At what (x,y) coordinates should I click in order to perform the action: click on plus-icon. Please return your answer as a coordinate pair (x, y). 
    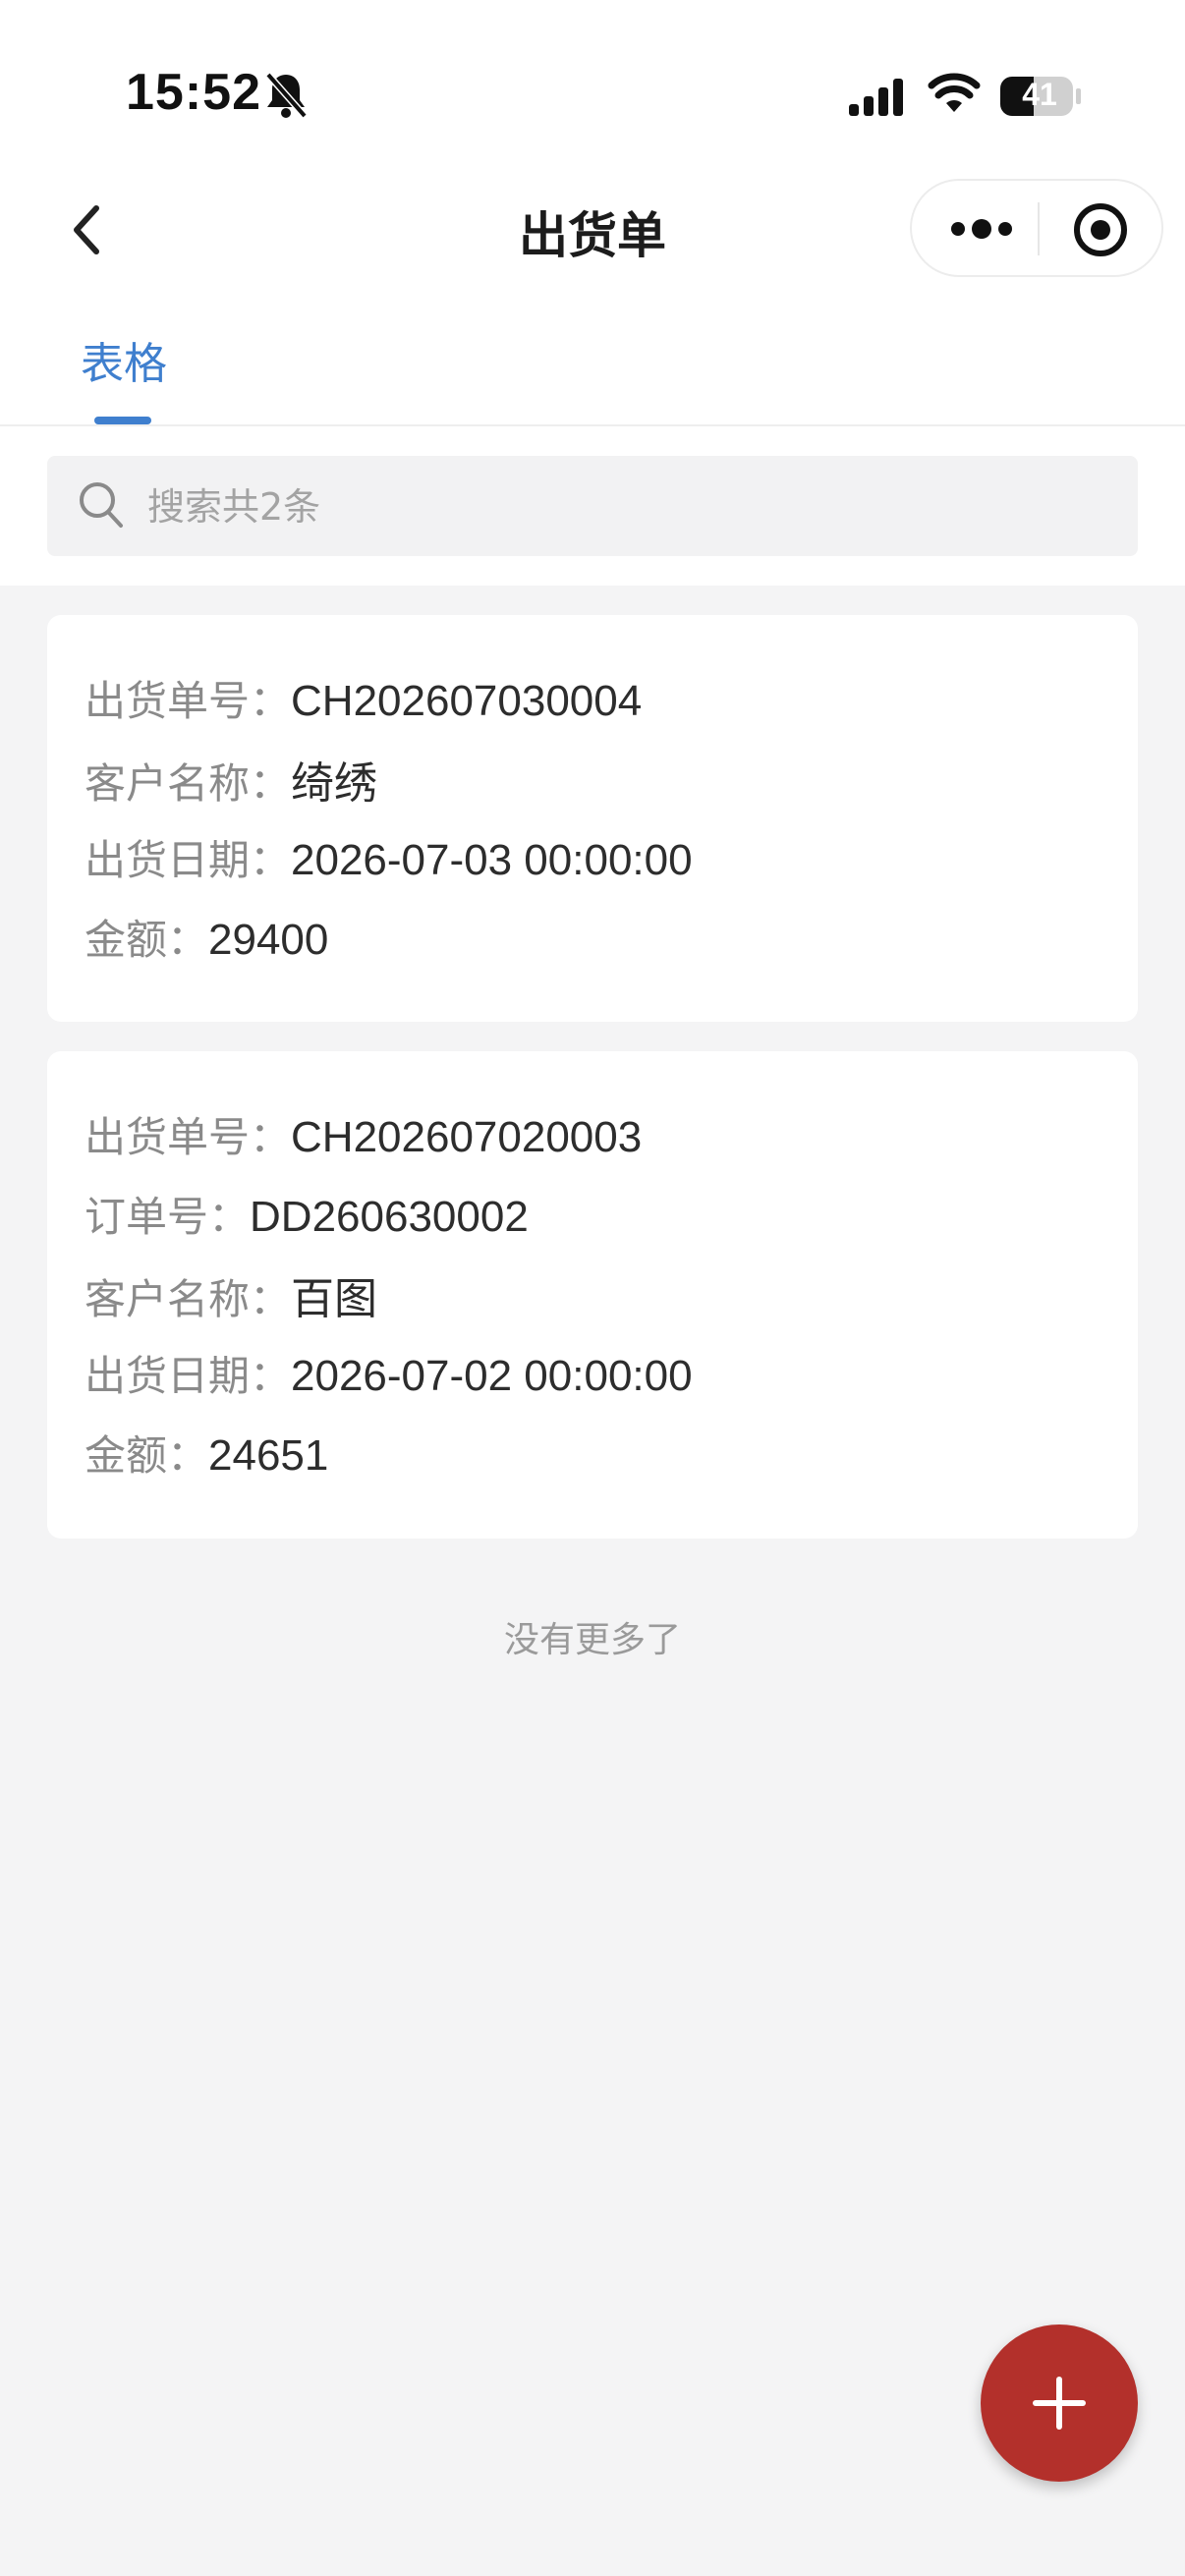
    Looking at the image, I should click on (1060, 2403).